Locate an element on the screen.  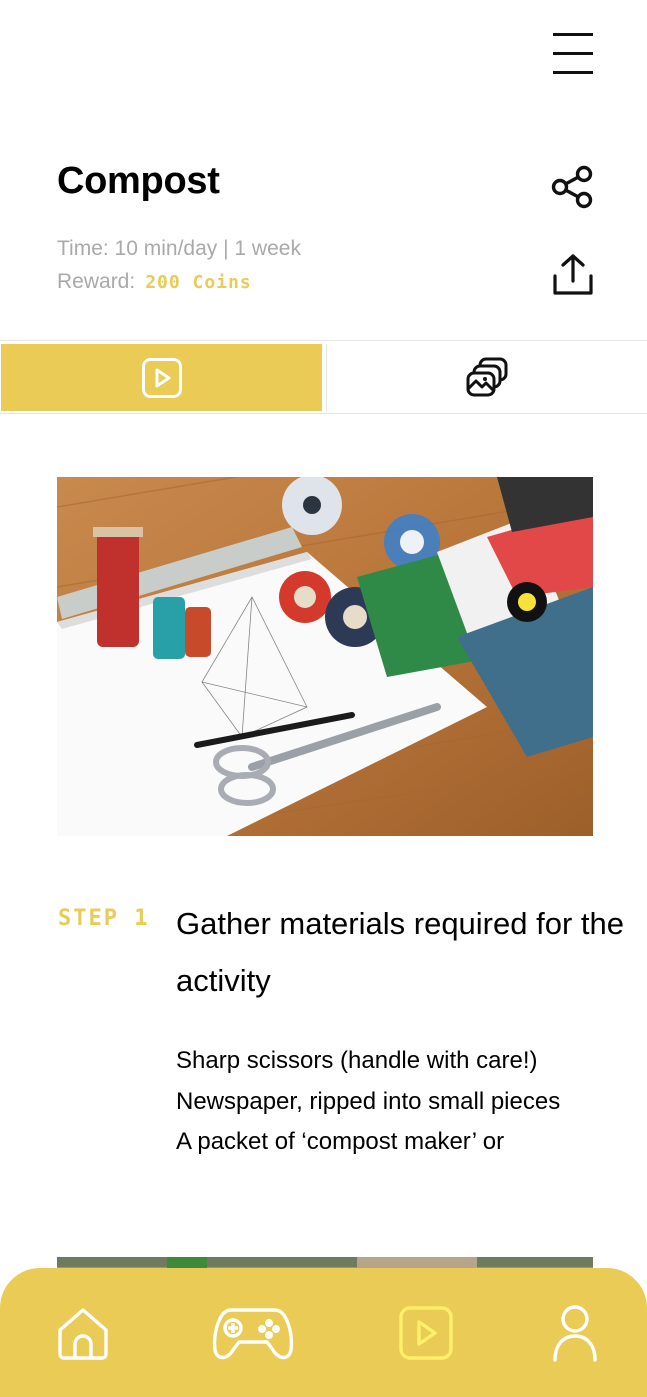
menu-button is located at coordinates (573, 54).